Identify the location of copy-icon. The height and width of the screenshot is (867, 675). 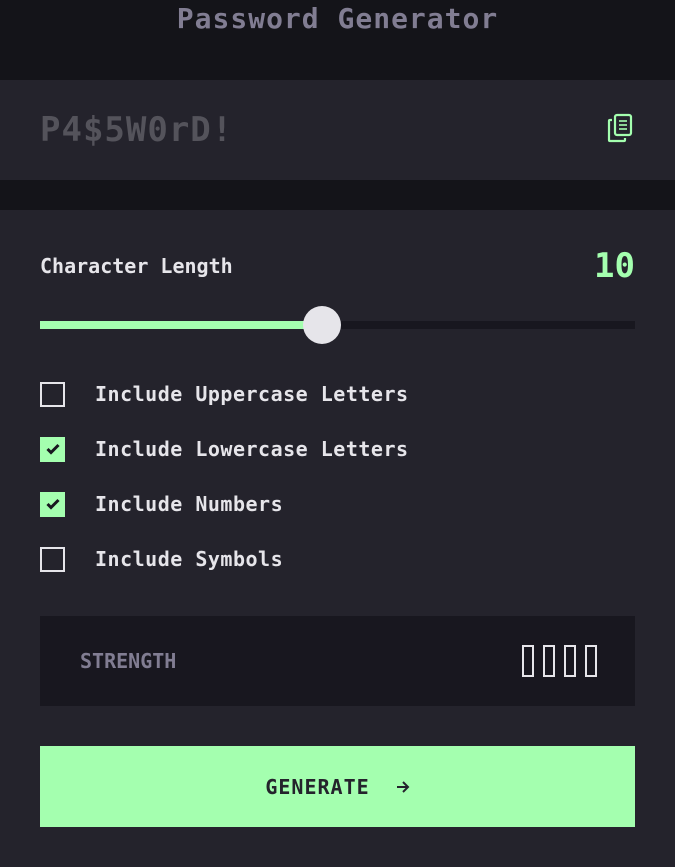
(620, 130).